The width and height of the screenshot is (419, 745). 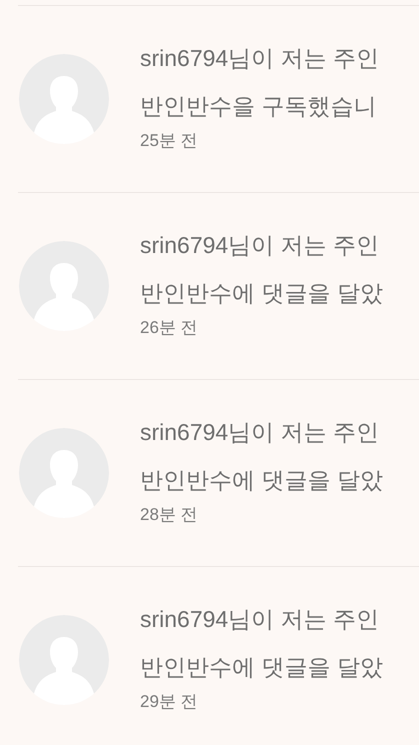 What do you see at coordinates (258, 106) in the screenshot?
I see `notification-text: 반인반수을 구독했습니` at bounding box center [258, 106].